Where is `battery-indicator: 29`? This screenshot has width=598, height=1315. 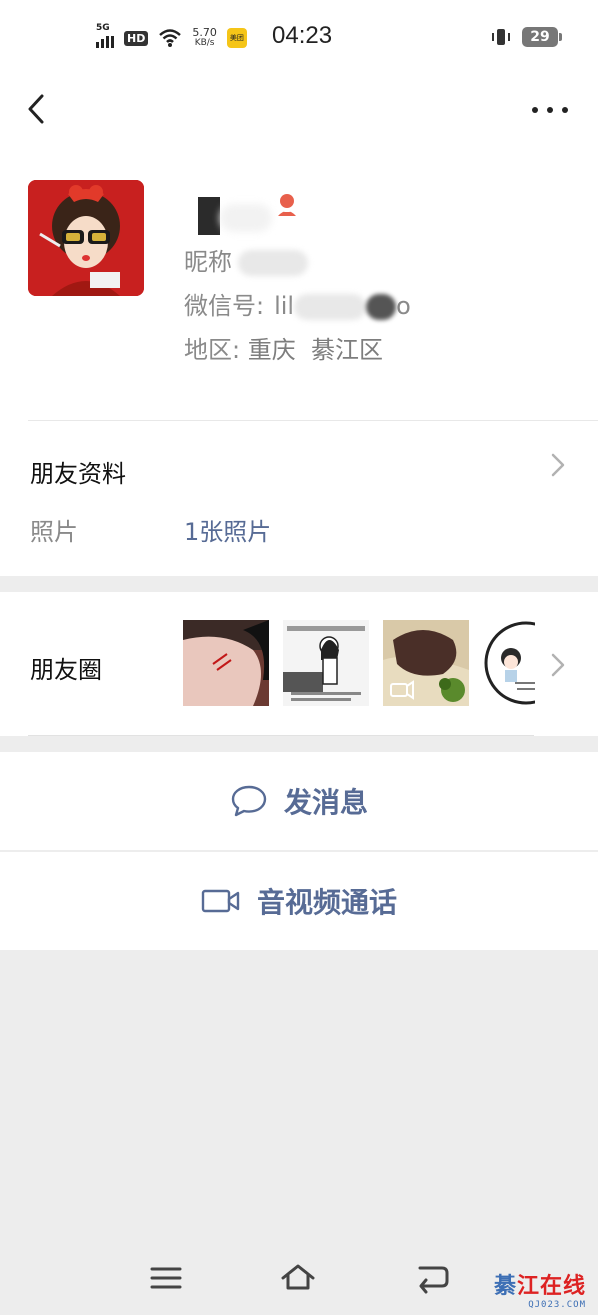
battery-indicator: 29 is located at coordinates (542, 37).